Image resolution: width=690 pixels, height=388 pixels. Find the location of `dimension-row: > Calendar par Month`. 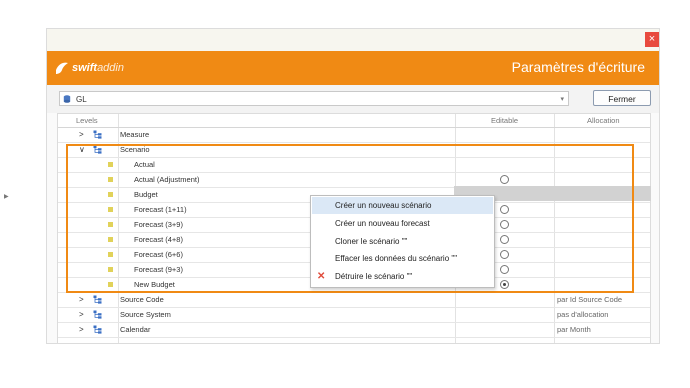

dimension-row: > Calendar par Month is located at coordinates (354, 330).